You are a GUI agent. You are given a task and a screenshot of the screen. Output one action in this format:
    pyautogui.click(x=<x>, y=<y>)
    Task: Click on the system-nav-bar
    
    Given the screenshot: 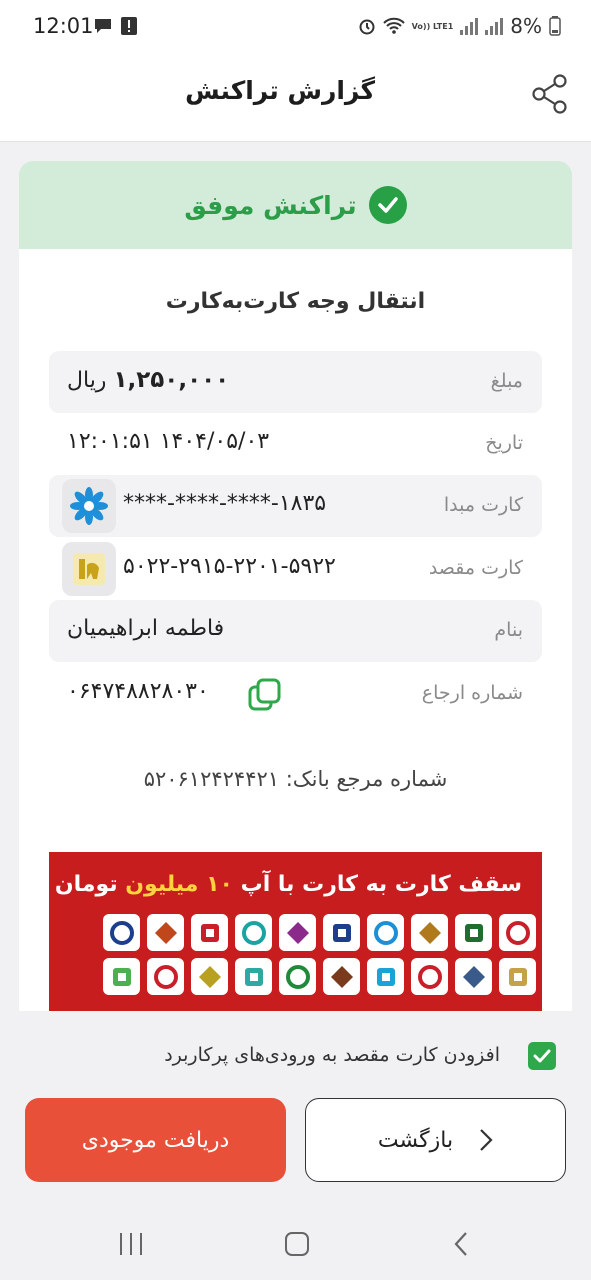 What is the action you would take?
    pyautogui.click(x=295, y=1246)
    